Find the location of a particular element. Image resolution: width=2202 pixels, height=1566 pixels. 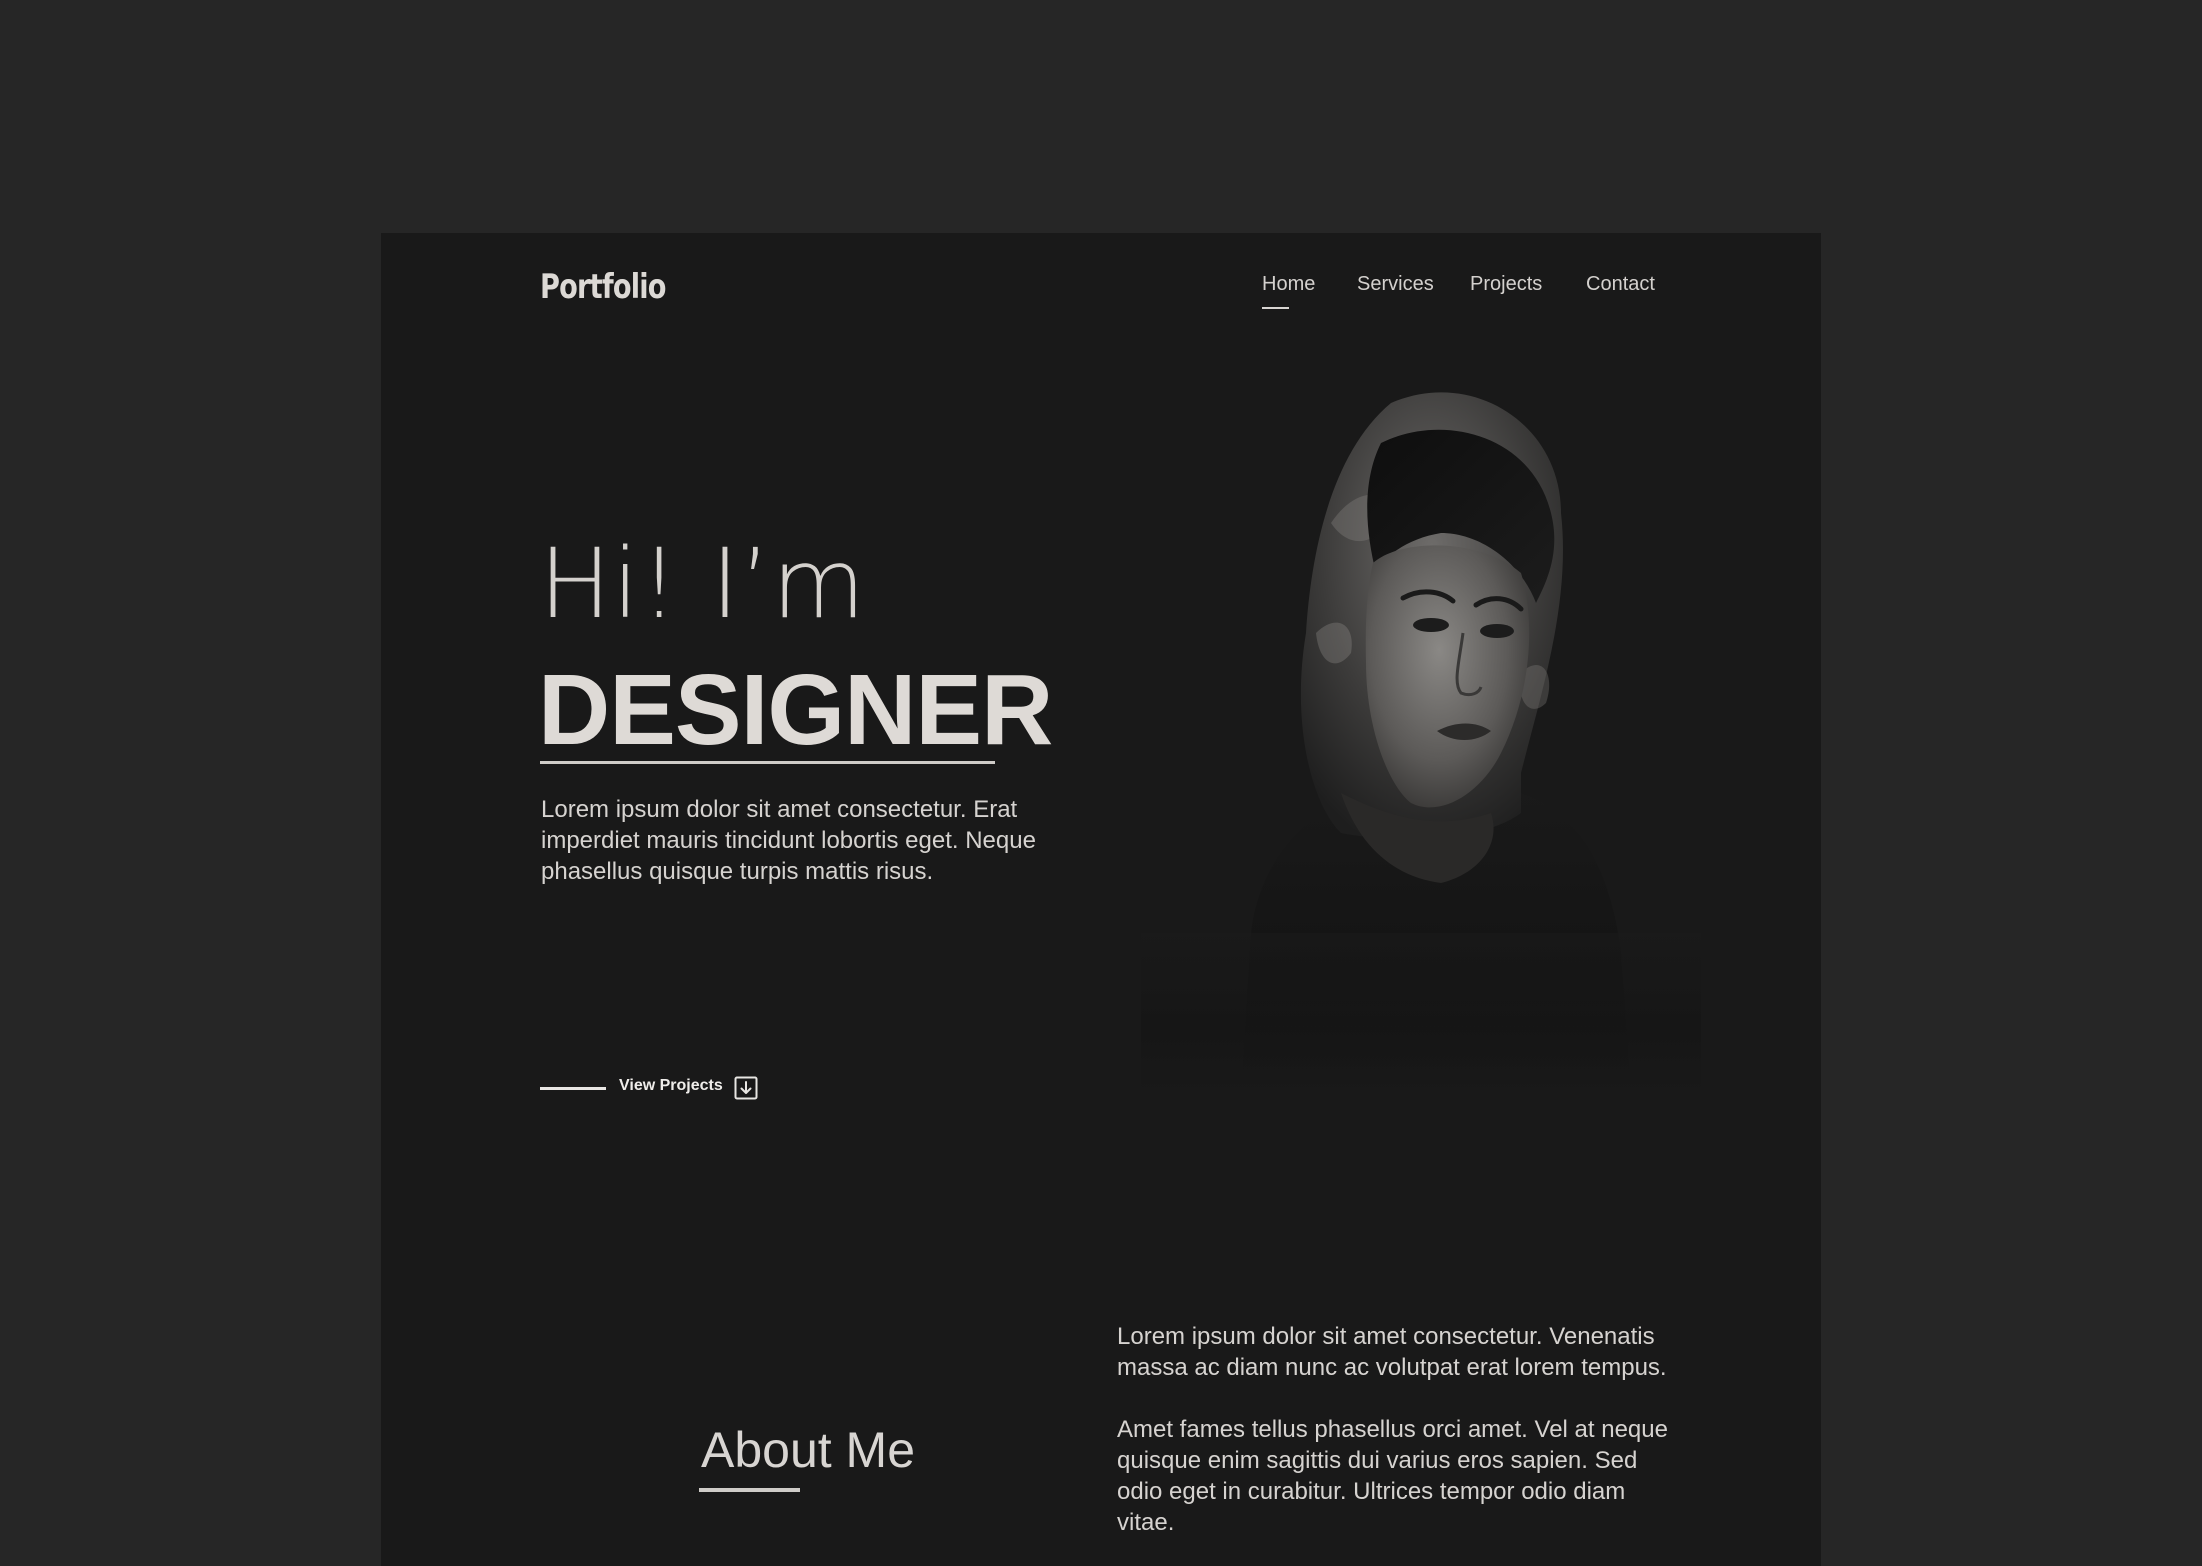

view-projects-line is located at coordinates (573, 1088).